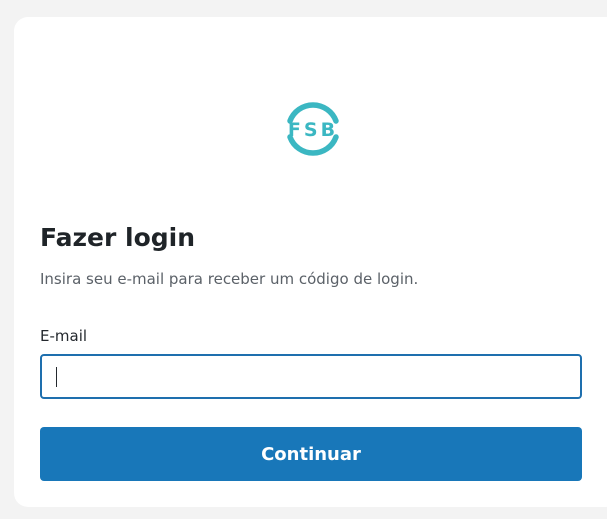 The height and width of the screenshot is (519, 607). I want to click on text-cursor, so click(56, 377).